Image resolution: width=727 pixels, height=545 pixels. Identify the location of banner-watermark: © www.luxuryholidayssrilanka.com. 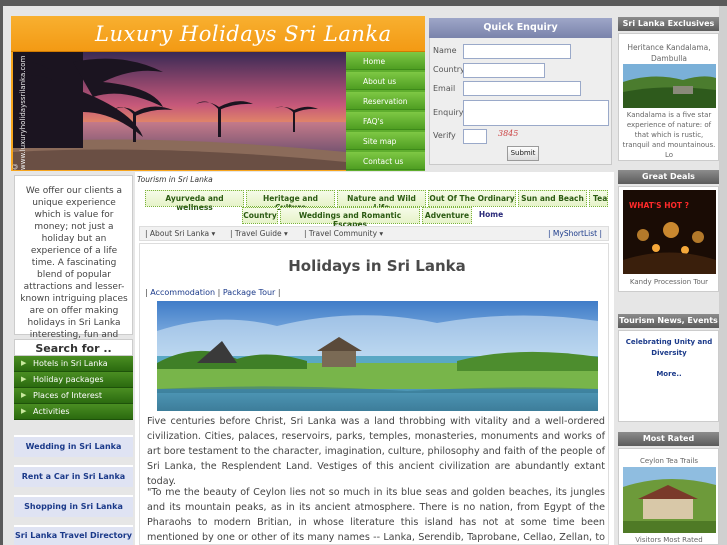
(19, 112).